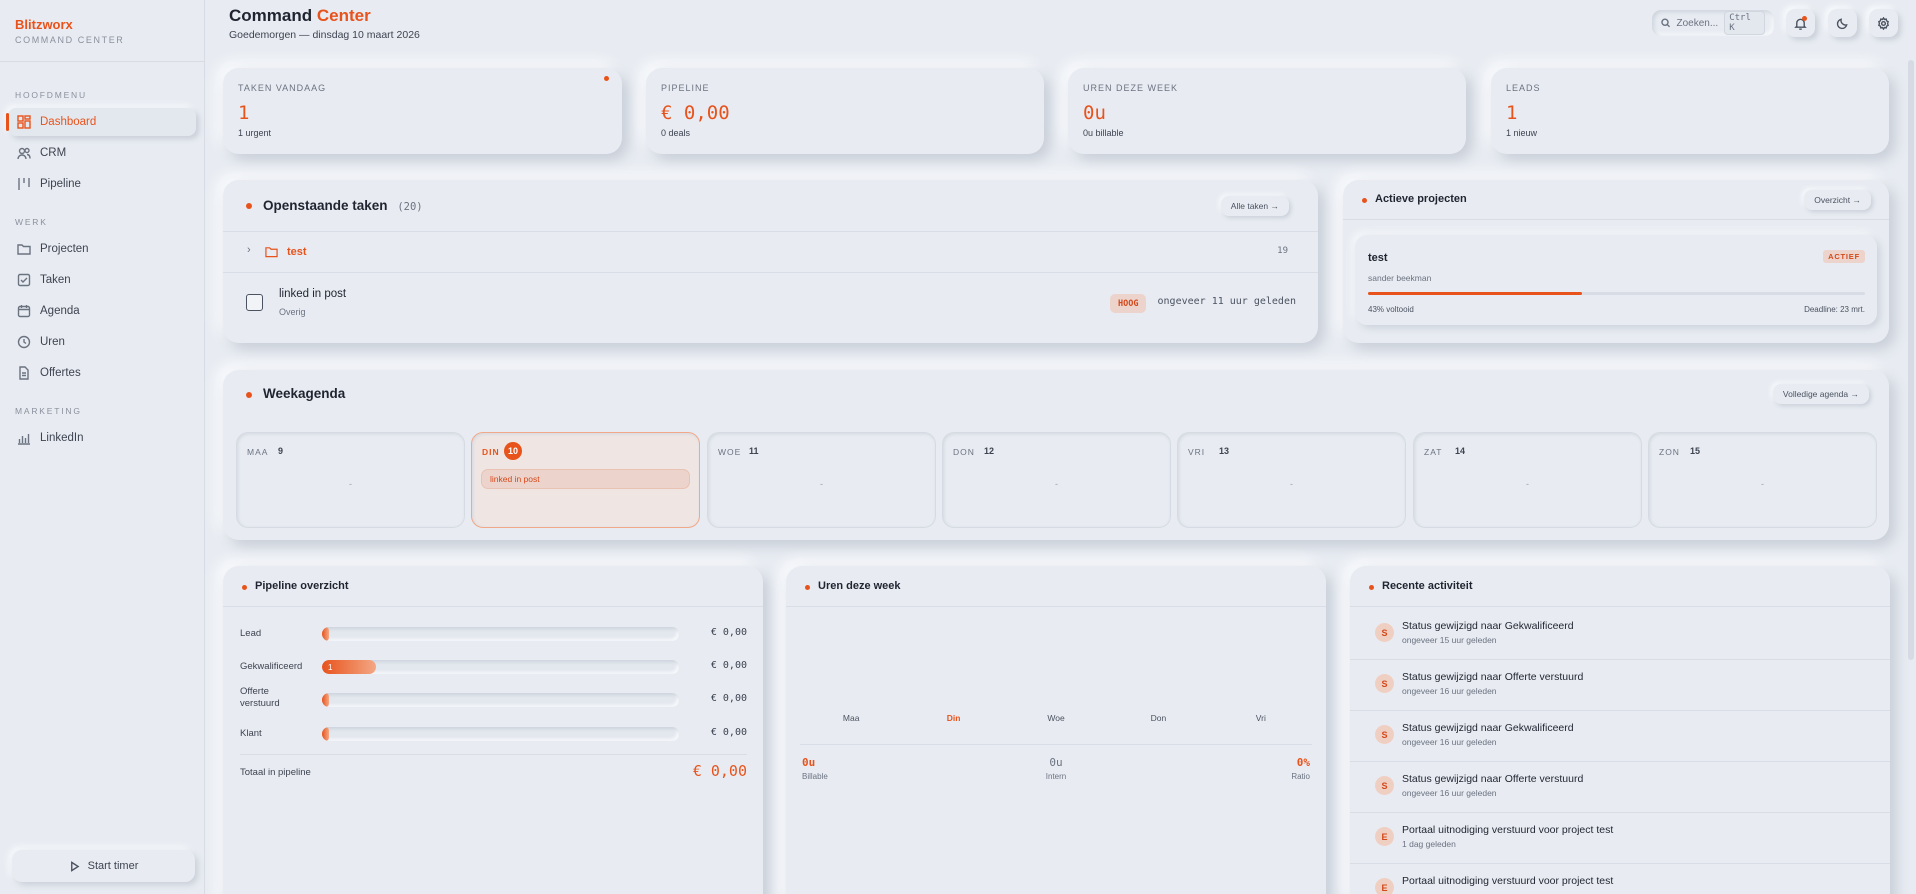  What do you see at coordinates (1666, 23) in the screenshot?
I see `search-icon` at bounding box center [1666, 23].